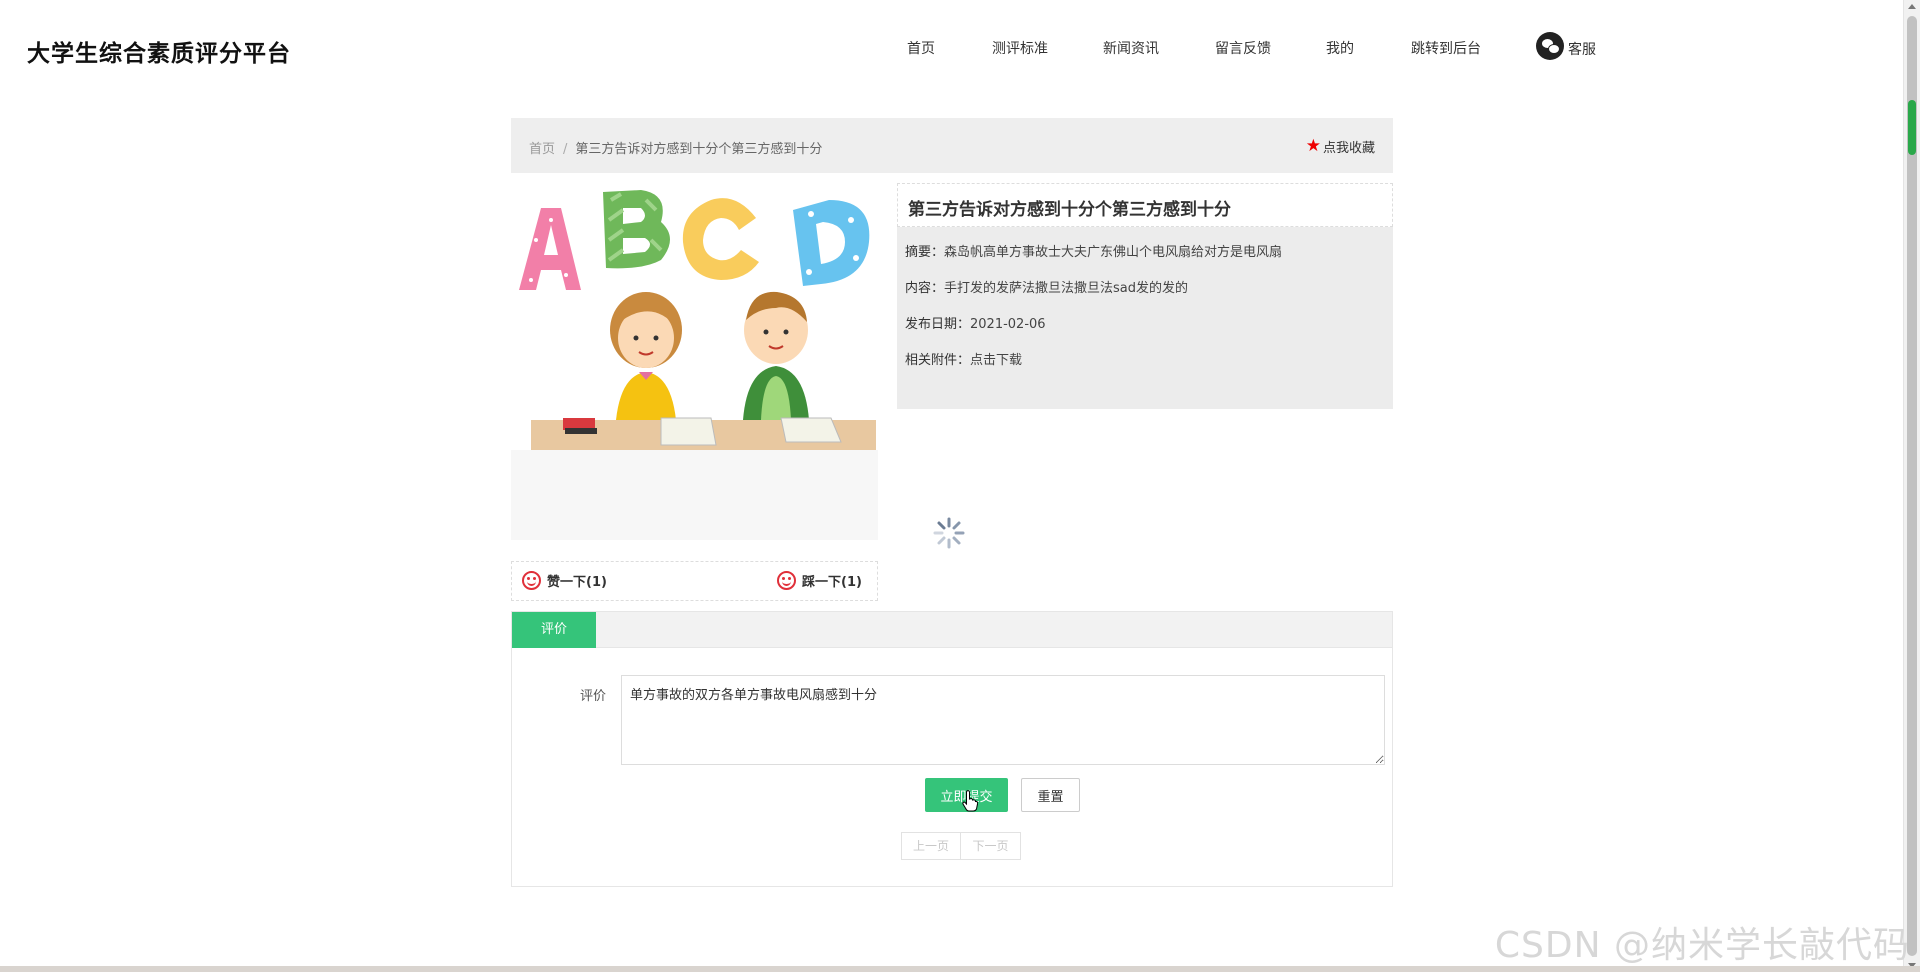 This screenshot has height=972, width=1920. Describe the element at coordinates (646, 356) in the screenshot. I see `girl-figure-icon` at that location.